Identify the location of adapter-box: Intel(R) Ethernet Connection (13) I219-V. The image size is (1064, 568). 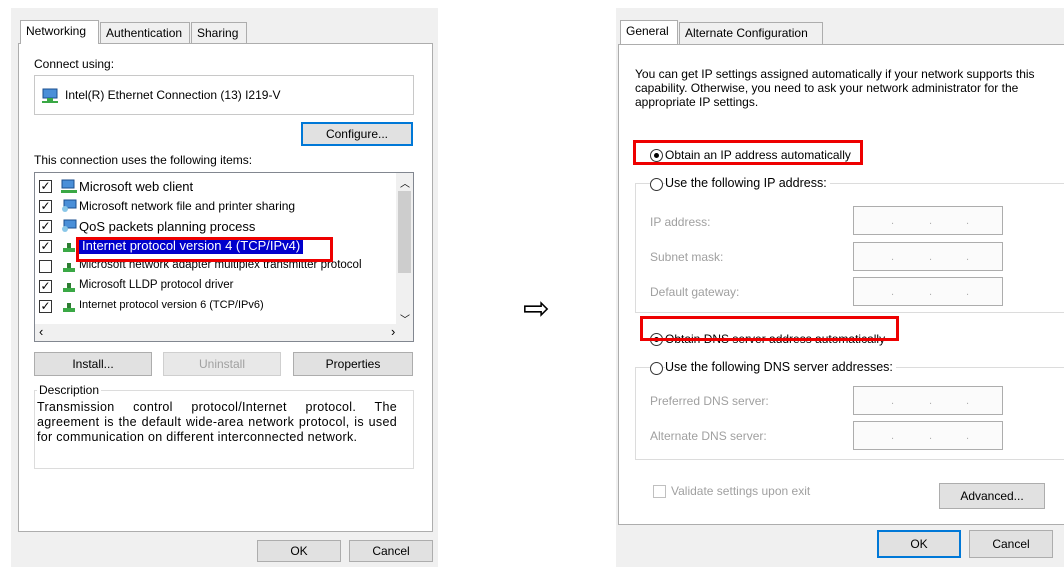
(224, 95).